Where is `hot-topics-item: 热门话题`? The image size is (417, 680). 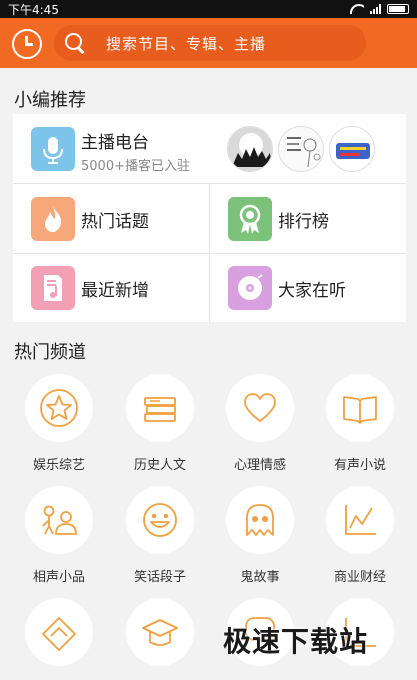 hot-topics-item: 热门话题 is located at coordinates (111, 219).